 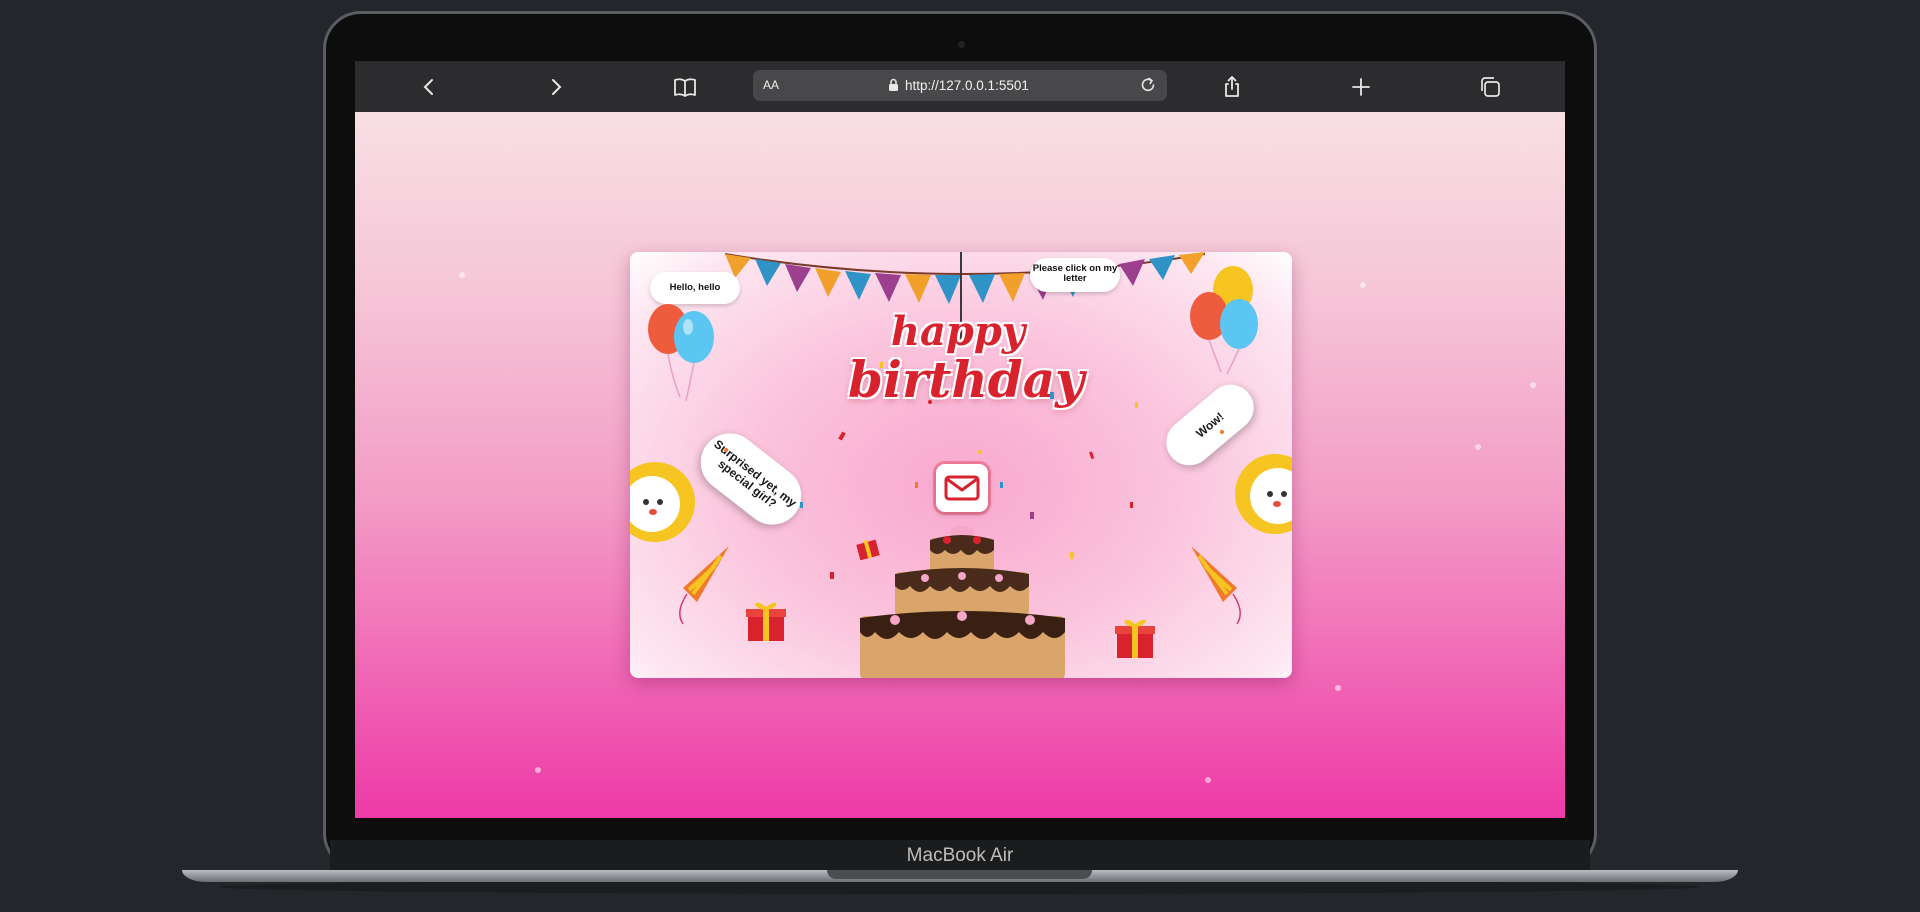 I want to click on laptop-notch, so click(x=959, y=874).